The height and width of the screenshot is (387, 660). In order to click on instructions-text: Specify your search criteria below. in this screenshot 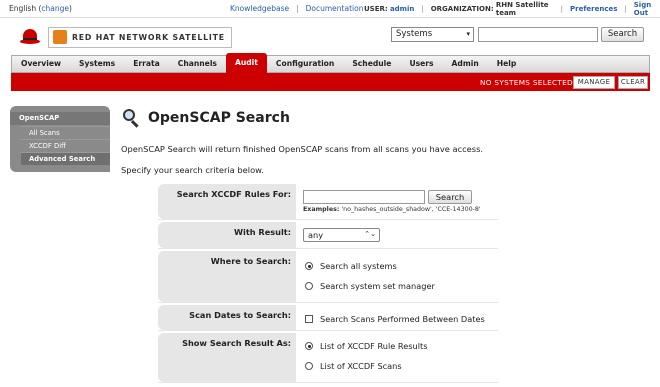, I will do `click(192, 170)`.